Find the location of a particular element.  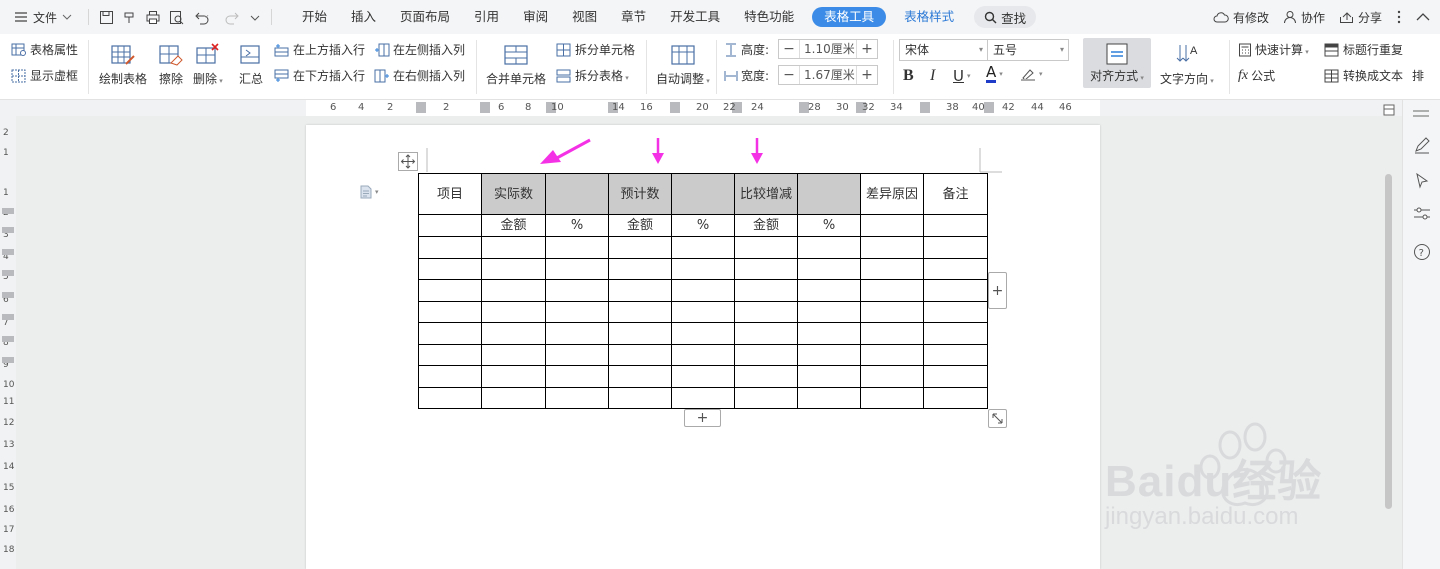

insert-col-left-button: 在左侧插入列 is located at coordinates (419, 49).